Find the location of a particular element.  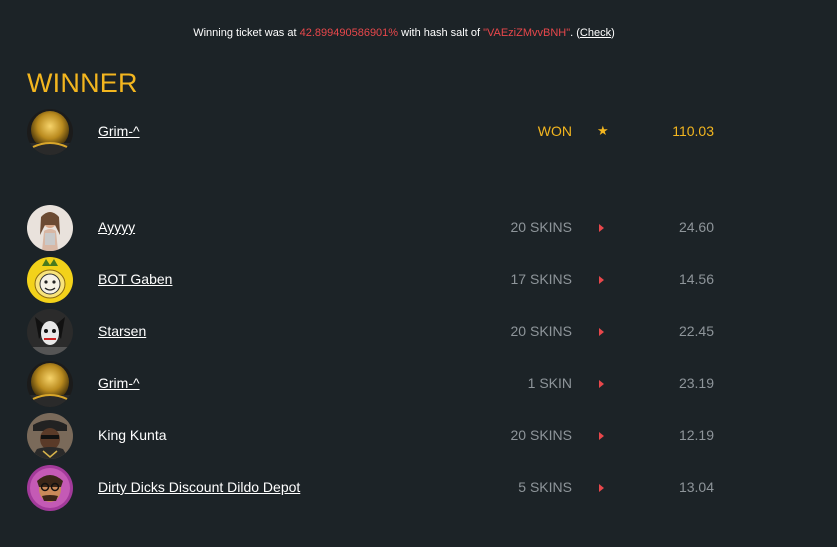

player-name: BOT Gaben is located at coordinates (135, 279).